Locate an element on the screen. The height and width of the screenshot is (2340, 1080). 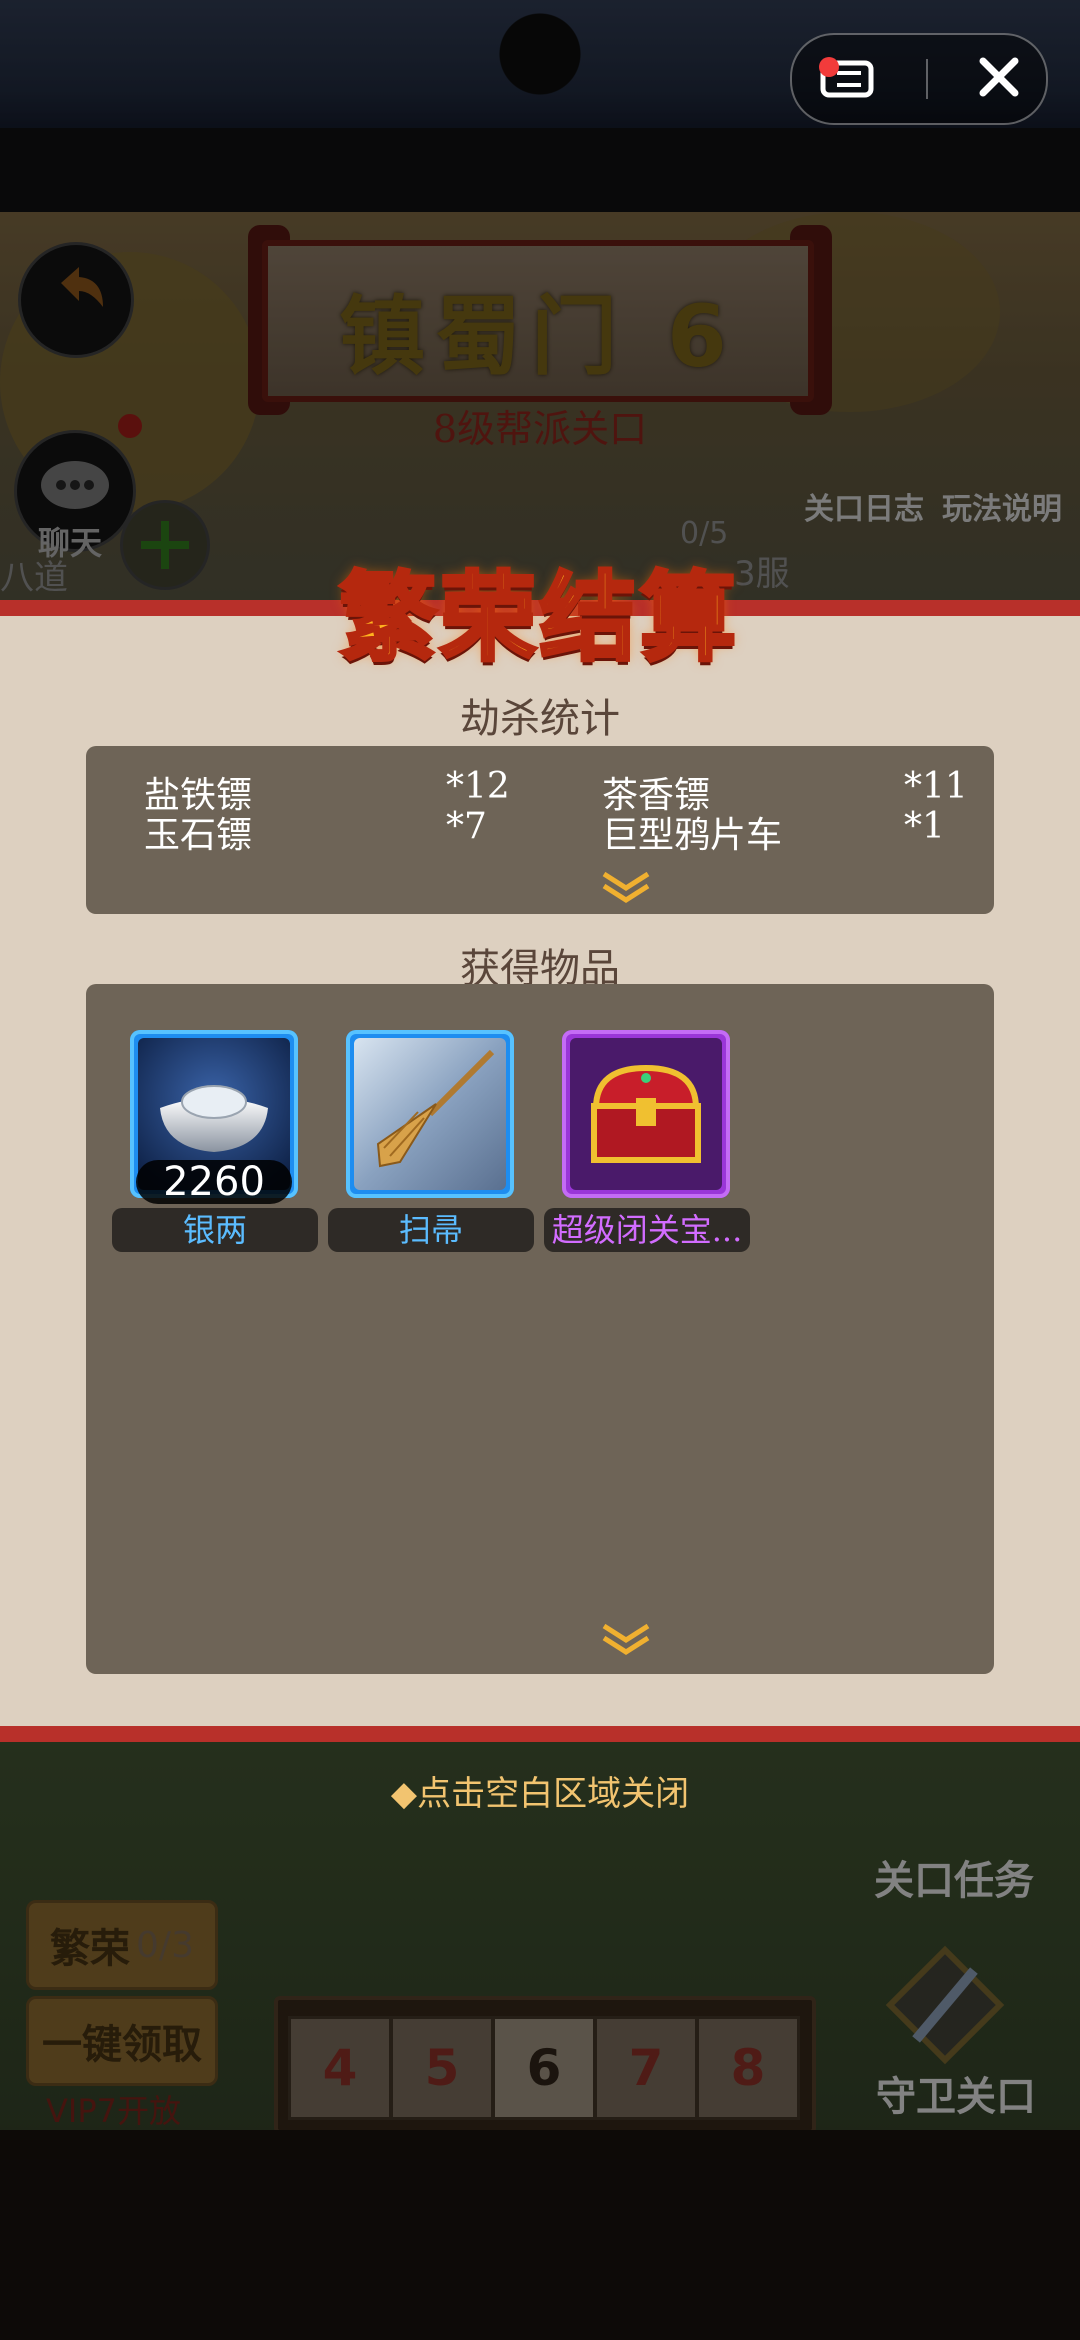
kill-stat-count: *12 is located at coordinates (478, 786).